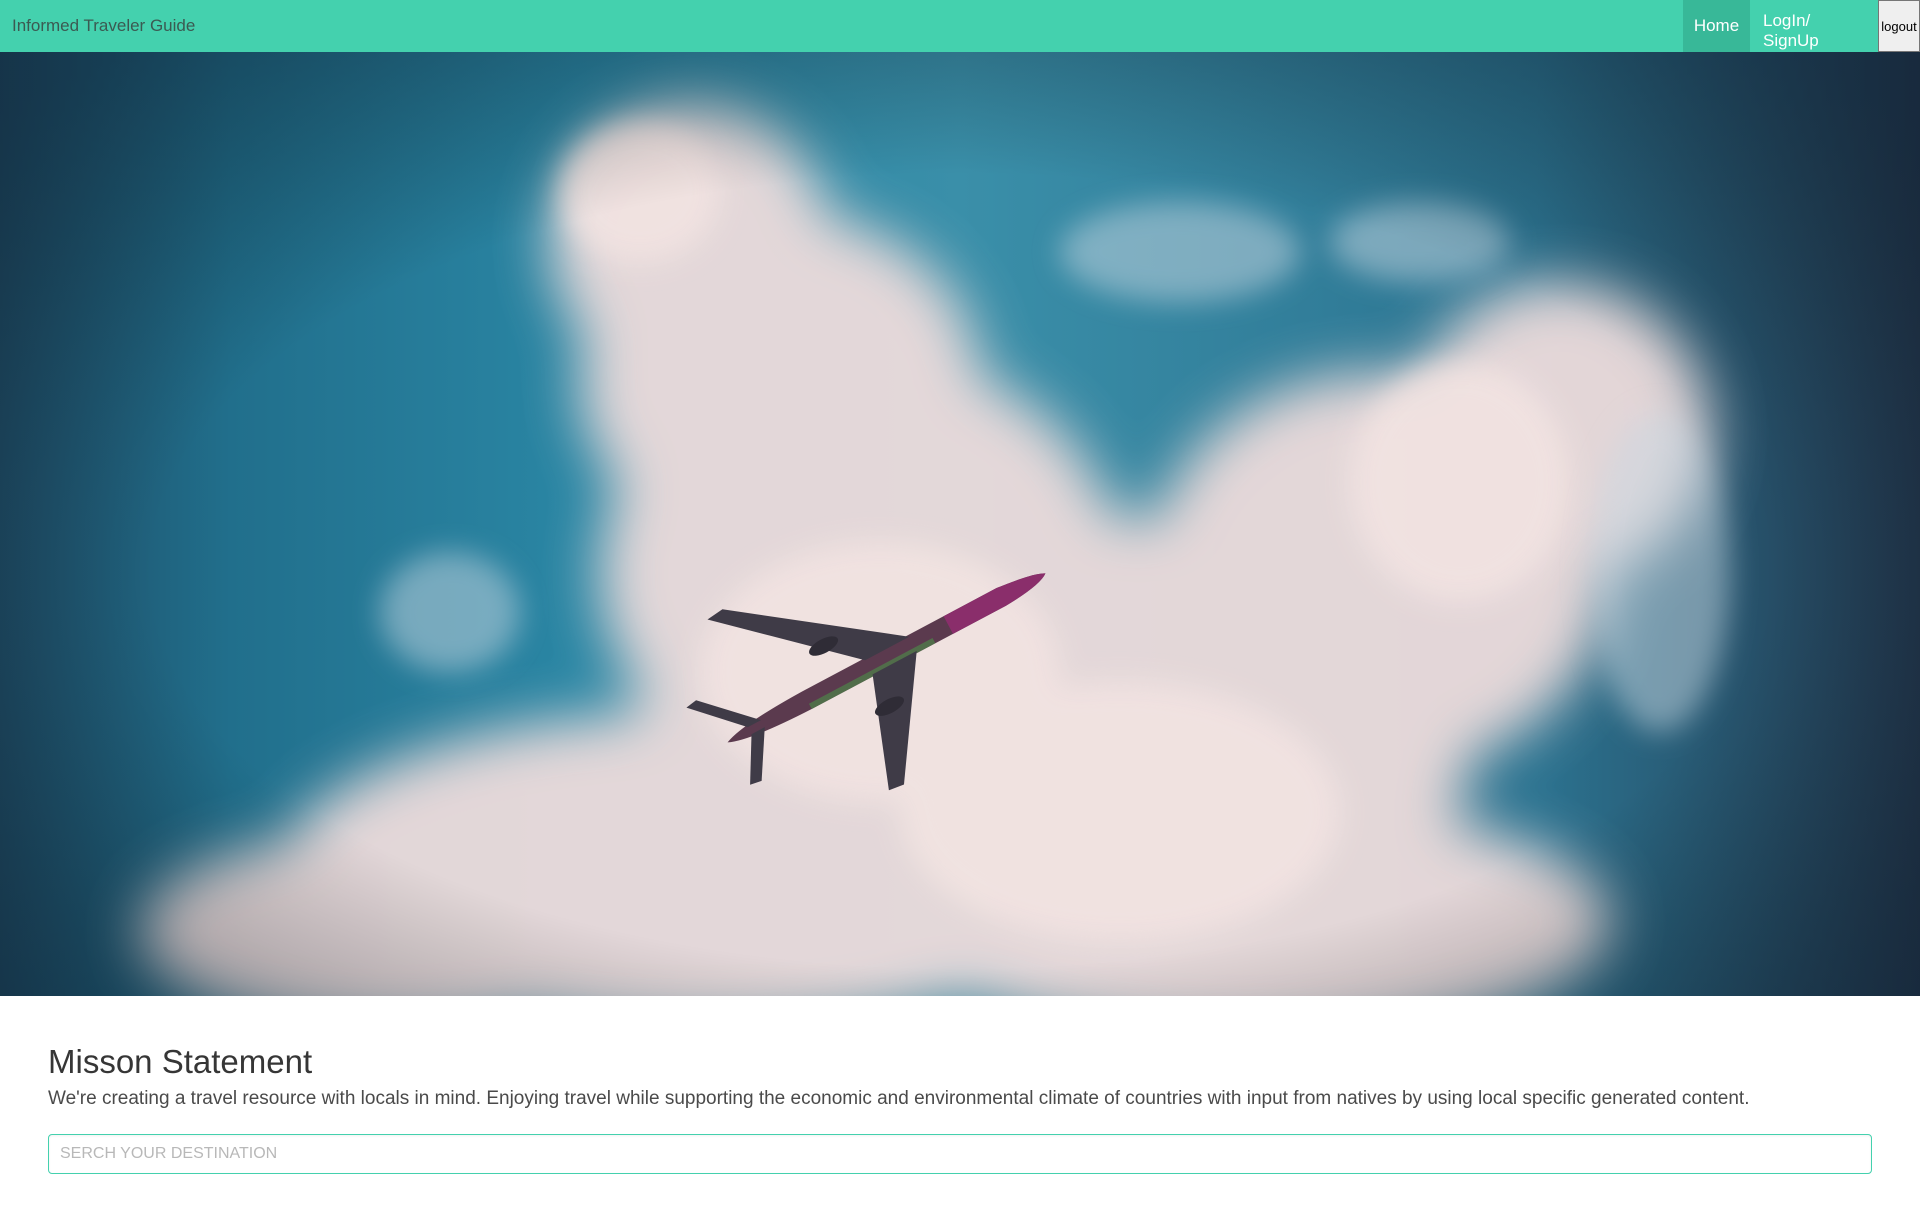 The width and height of the screenshot is (1920, 1221). I want to click on nav-login-signup-link: LogIn/ SignUp, so click(1814, 26).